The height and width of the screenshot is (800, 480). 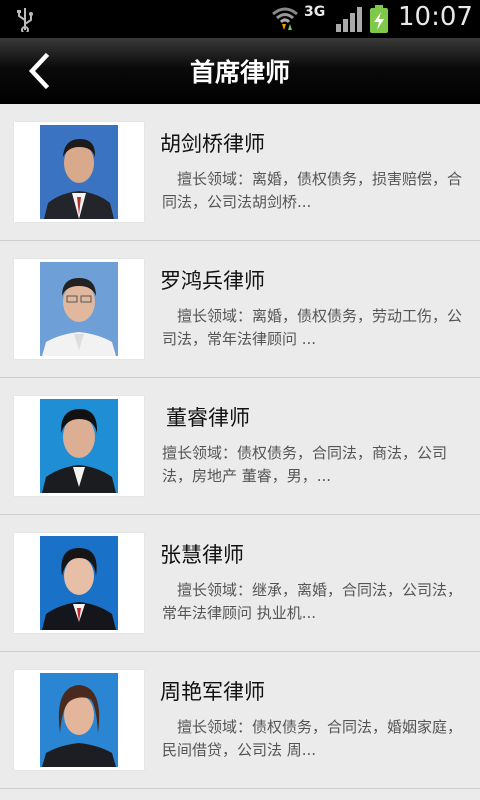 I want to click on lawyer-name: 胡剑桥律师, so click(x=212, y=144).